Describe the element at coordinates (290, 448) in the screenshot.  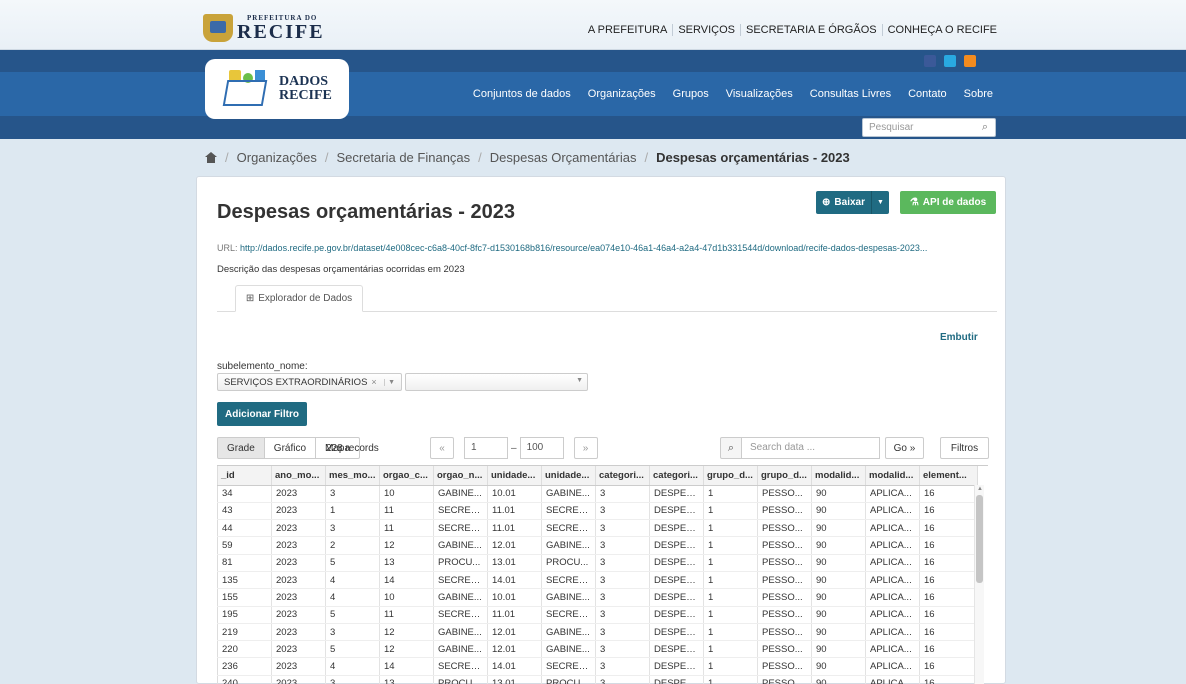
I see `view-grafico: Gráfico` at that location.